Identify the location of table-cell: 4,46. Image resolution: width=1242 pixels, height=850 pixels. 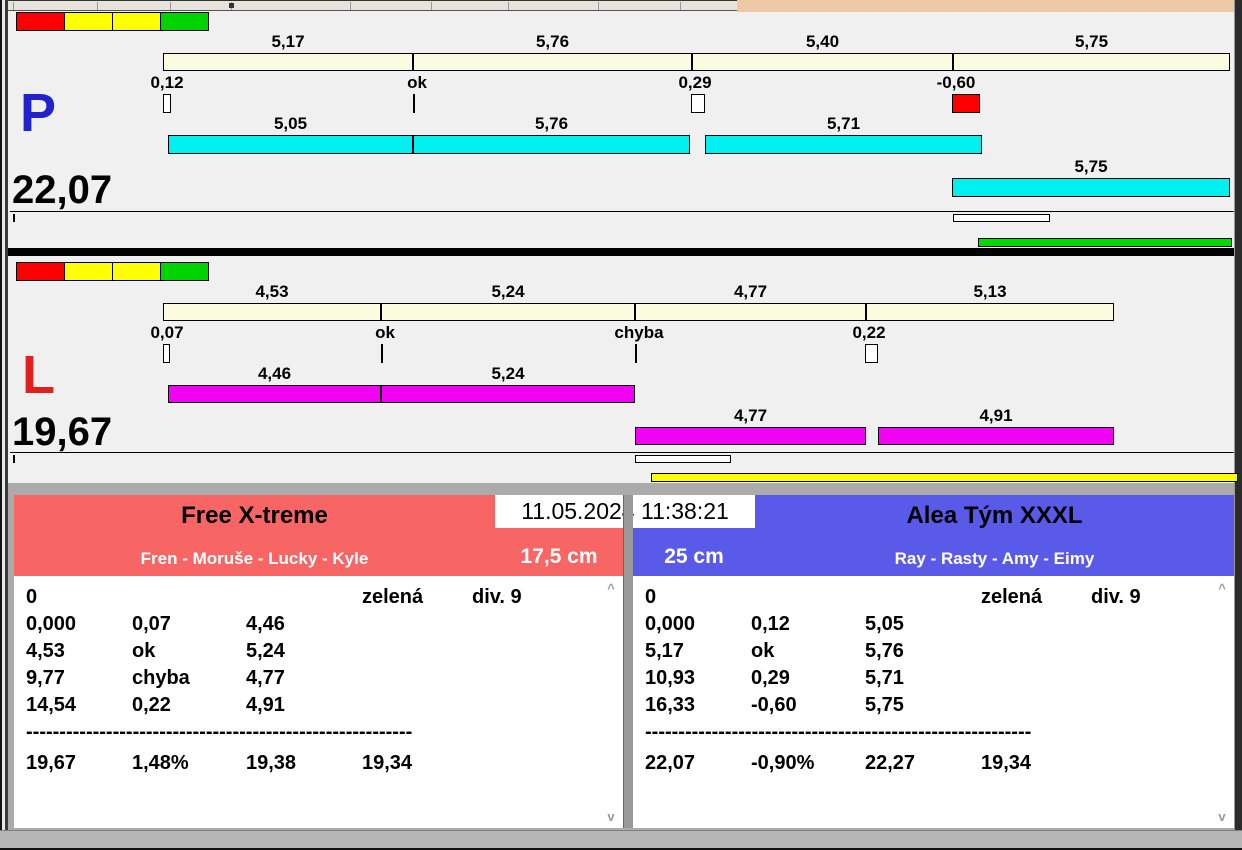
(265, 624).